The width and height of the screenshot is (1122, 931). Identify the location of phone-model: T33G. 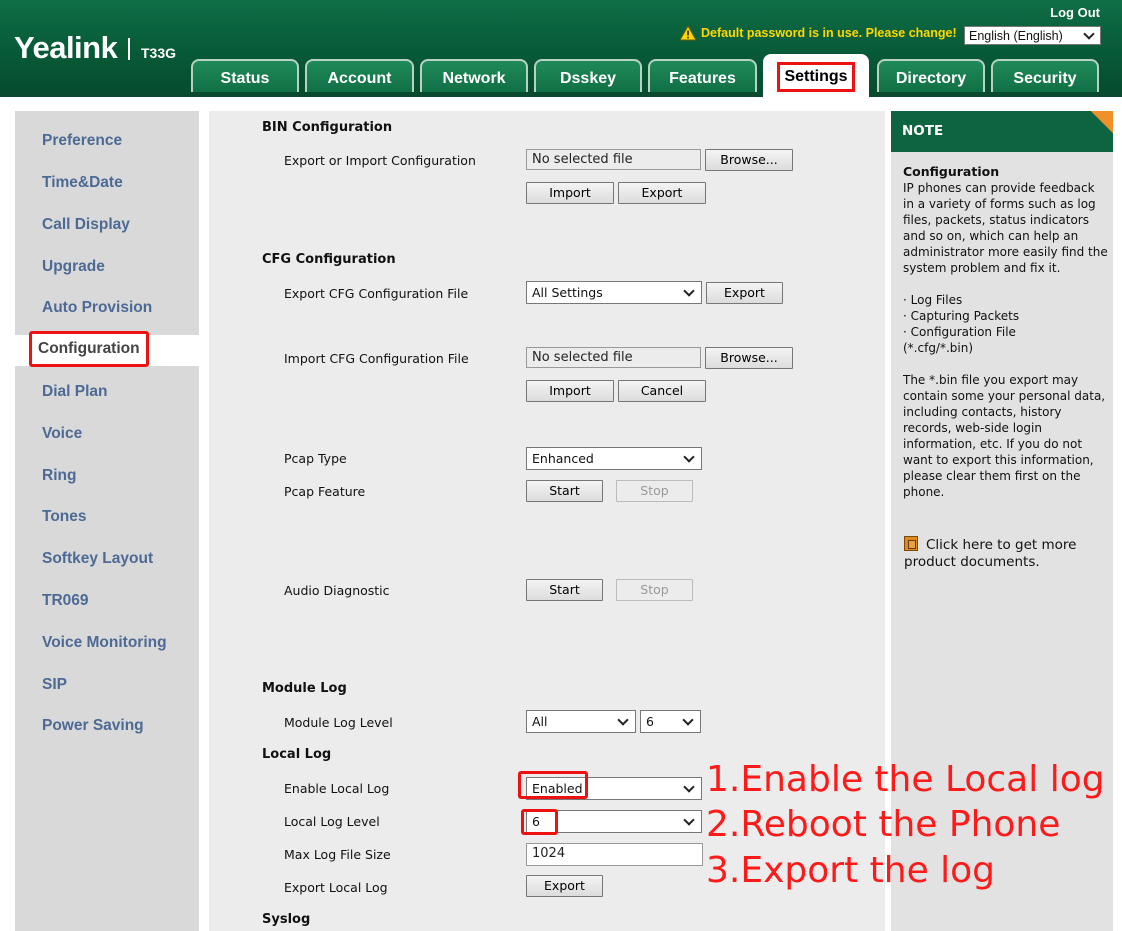
(159, 53).